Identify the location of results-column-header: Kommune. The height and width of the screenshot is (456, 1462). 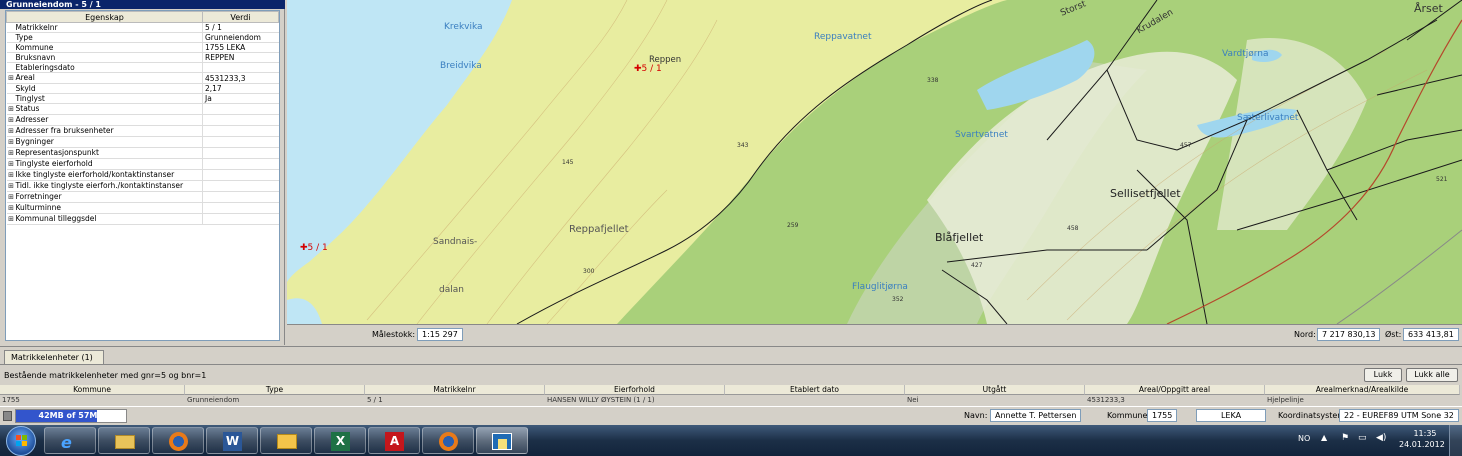
(92, 390).